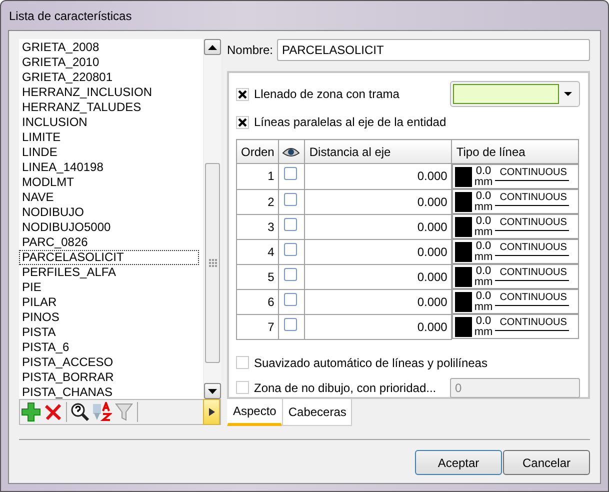 The width and height of the screenshot is (609, 492). What do you see at coordinates (80, 412) in the screenshot?
I see `help-search-icon` at bounding box center [80, 412].